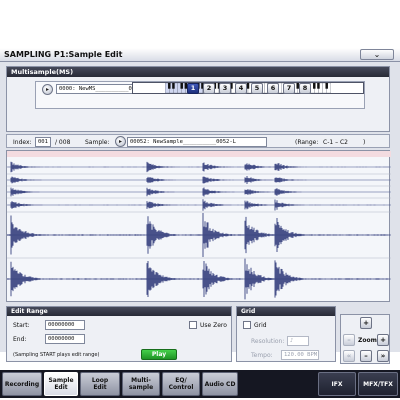 The width and height of the screenshot is (400, 400). I want to click on ms-slot-button-8: 8, so click(305, 88).